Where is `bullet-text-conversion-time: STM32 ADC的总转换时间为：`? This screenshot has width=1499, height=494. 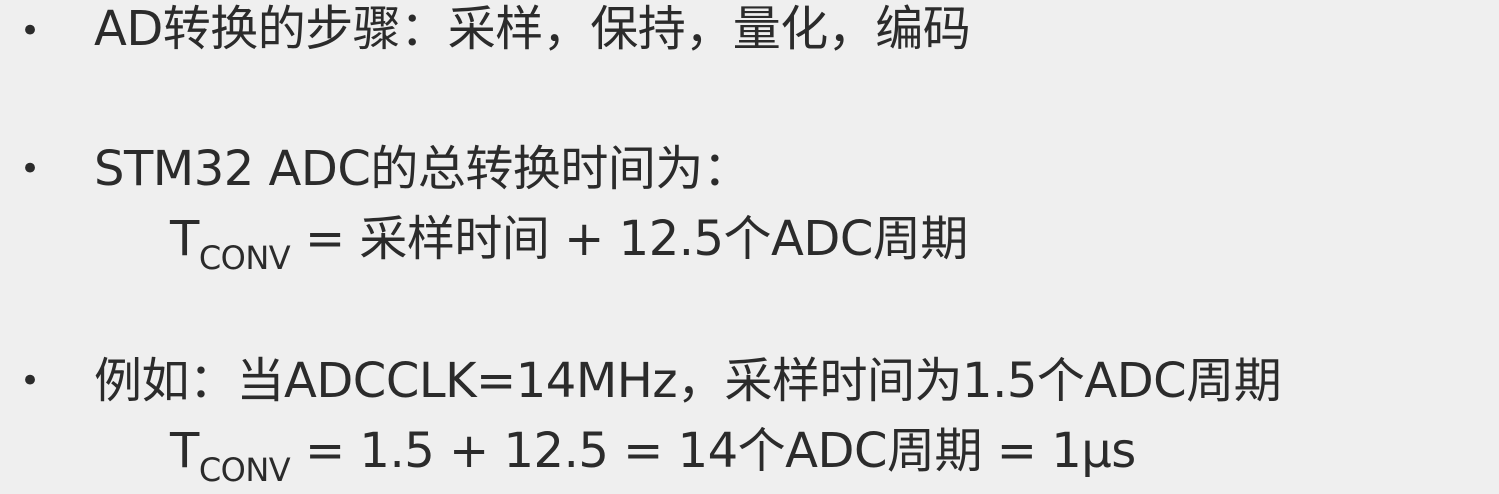
bullet-text-conversion-time: STM32 ADC的总转换时间为： is located at coordinates (422, 169).